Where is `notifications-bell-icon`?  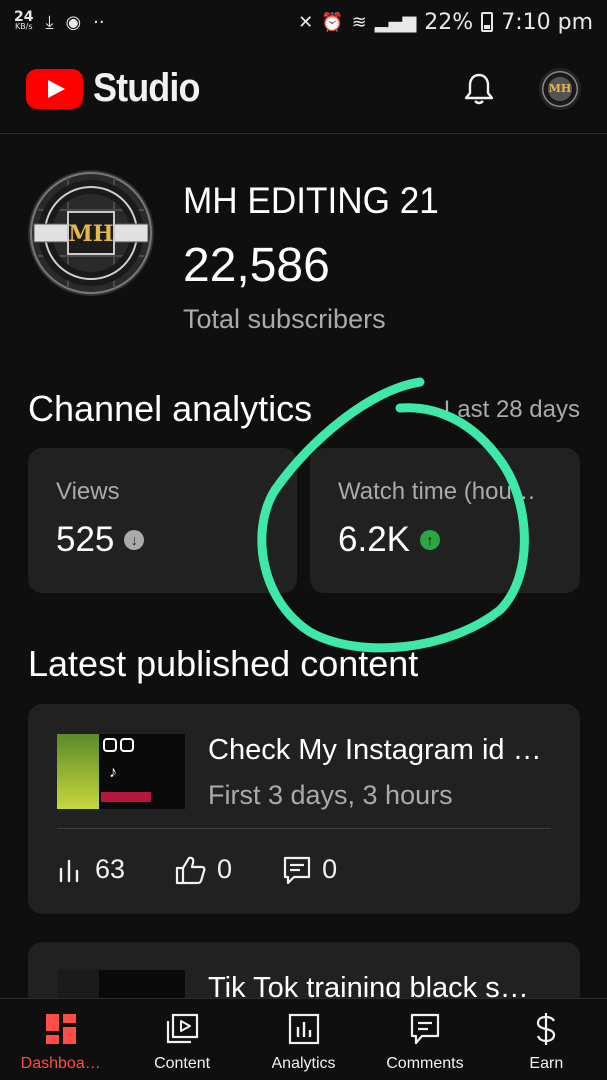
notifications-bell-icon is located at coordinates (479, 89).